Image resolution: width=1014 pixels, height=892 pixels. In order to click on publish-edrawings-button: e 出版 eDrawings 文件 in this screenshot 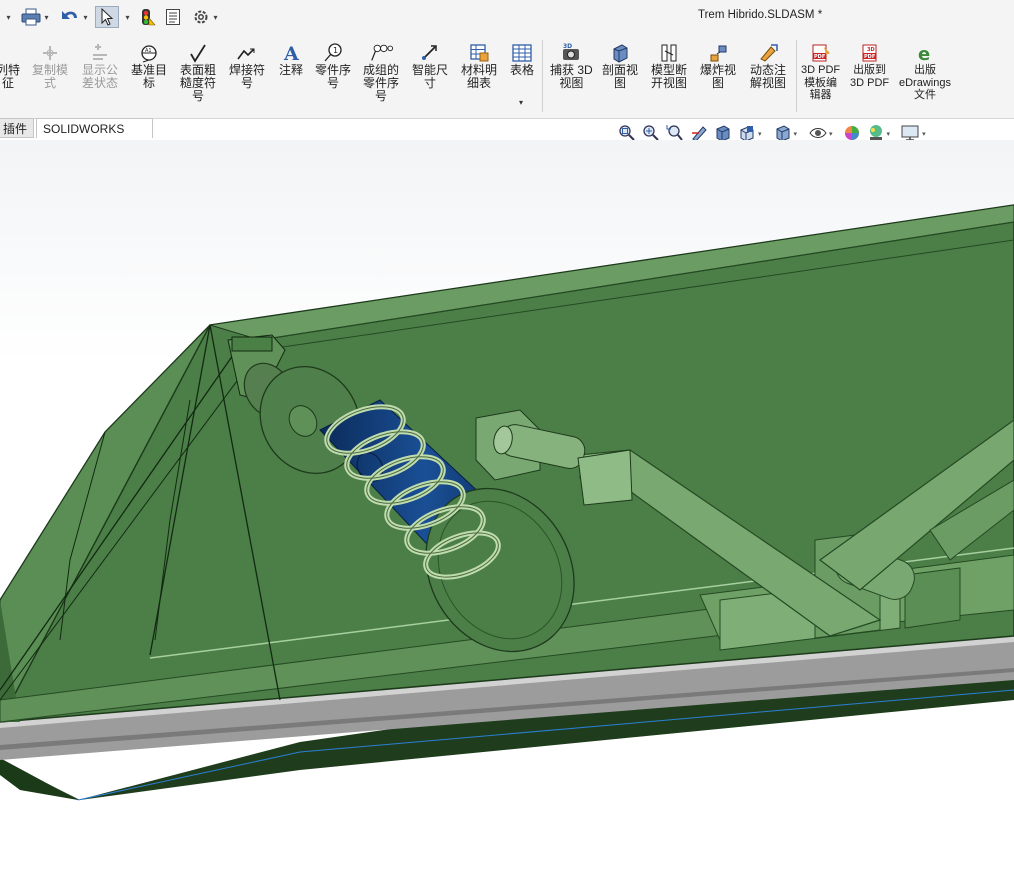, I will do `click(925, 72)`.